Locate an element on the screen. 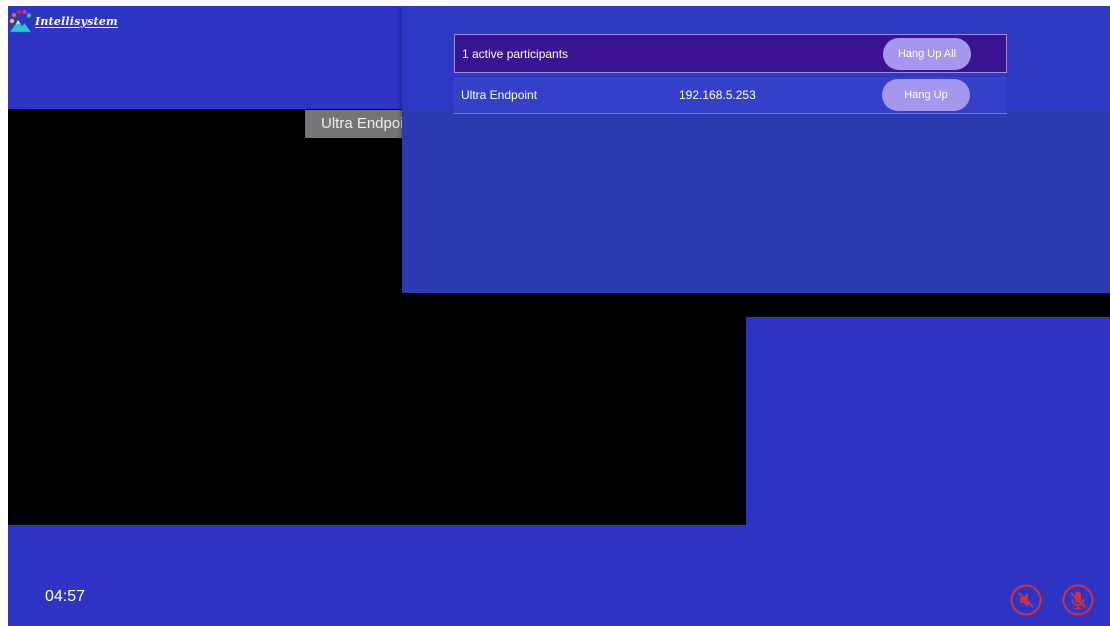 The height and width of the screenshot is (626, 1110). speaker-muted-icon is located at coordinates (1026, 600).